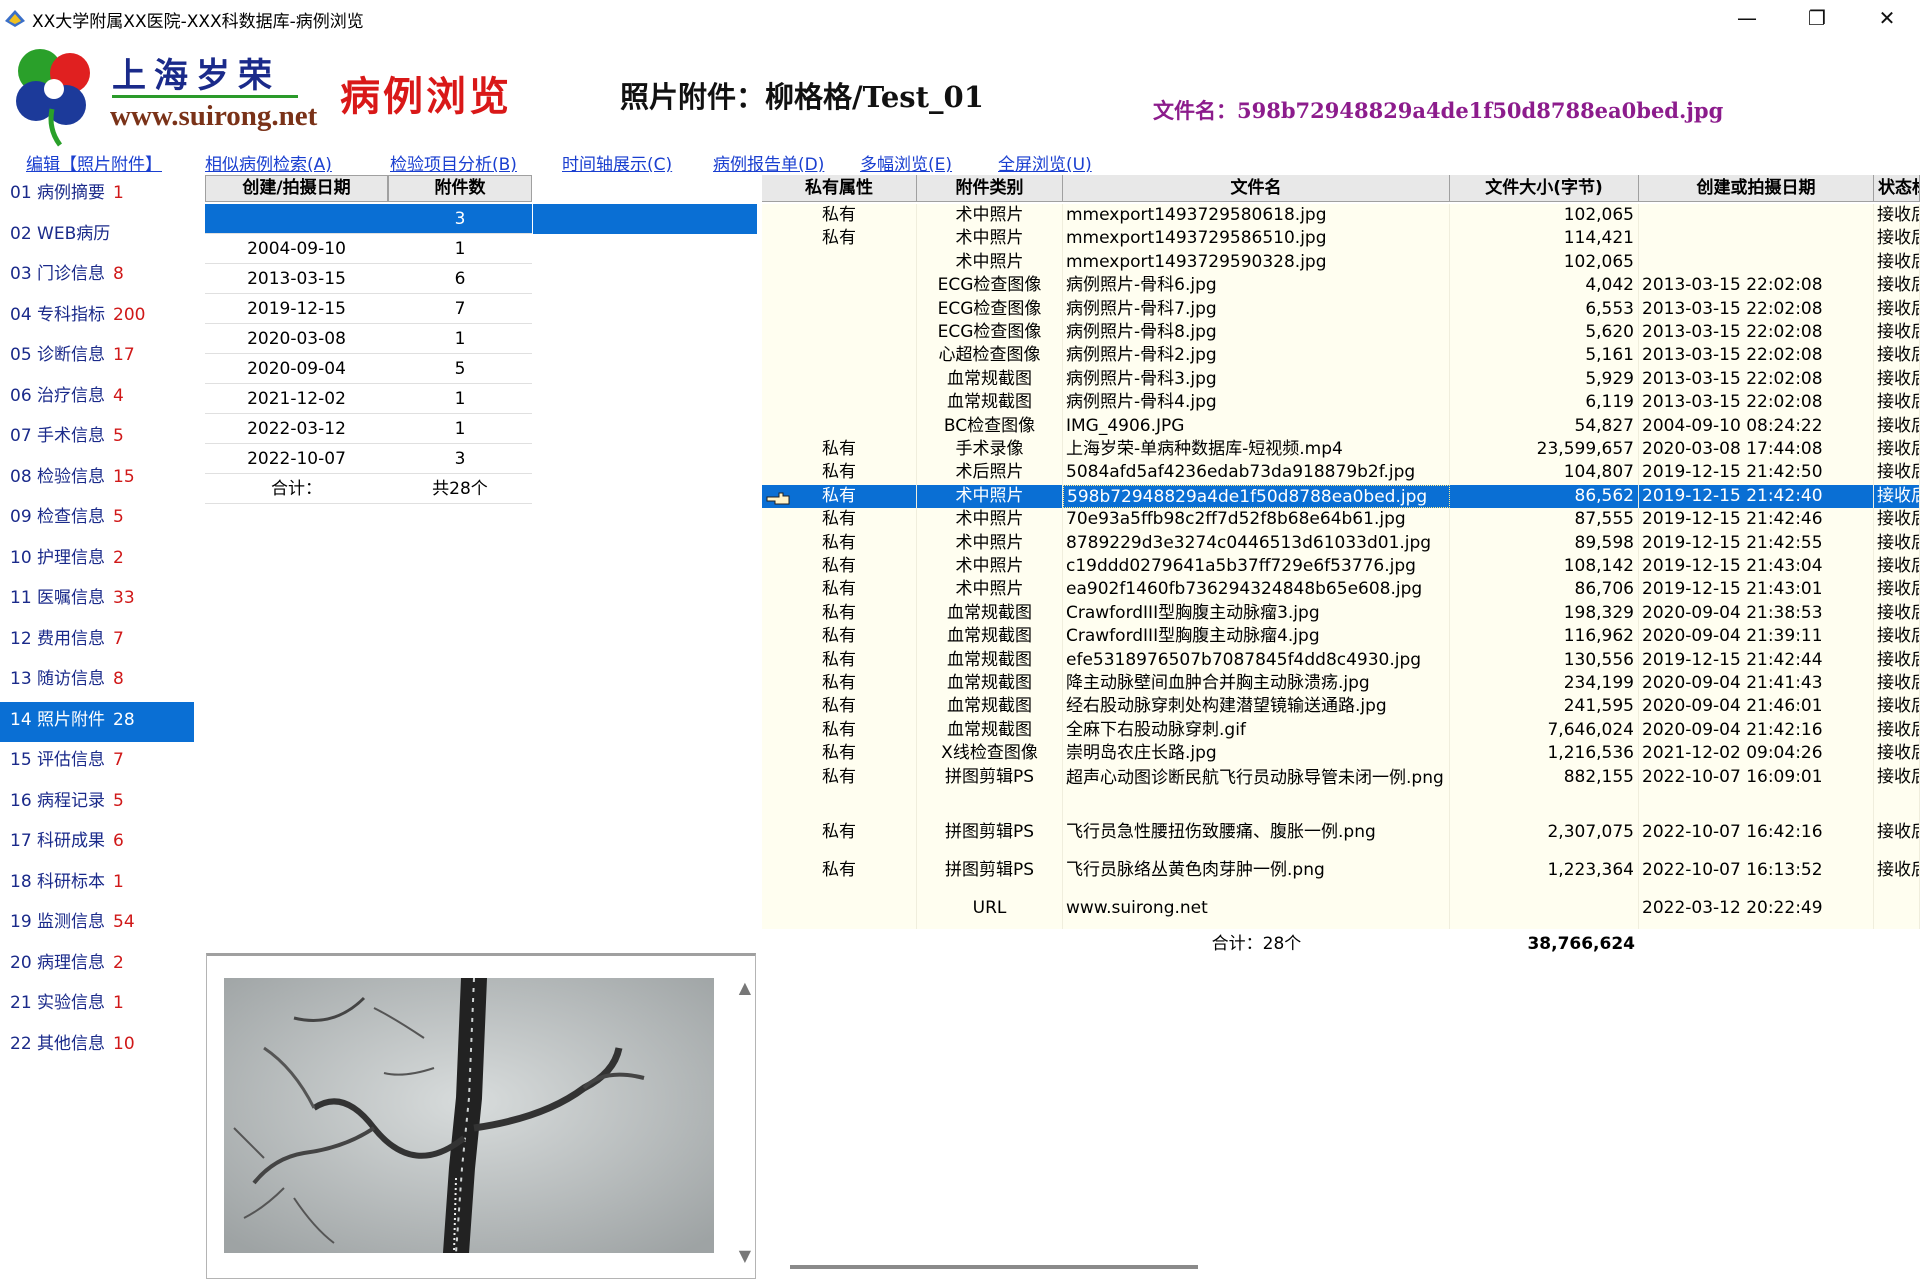 The height and width of the screenshot is (1280, 1920). Describe the element at coordinates (97, 519) in the screenshot. I see `sidebar-item: 09 检查信息 5` at that location.